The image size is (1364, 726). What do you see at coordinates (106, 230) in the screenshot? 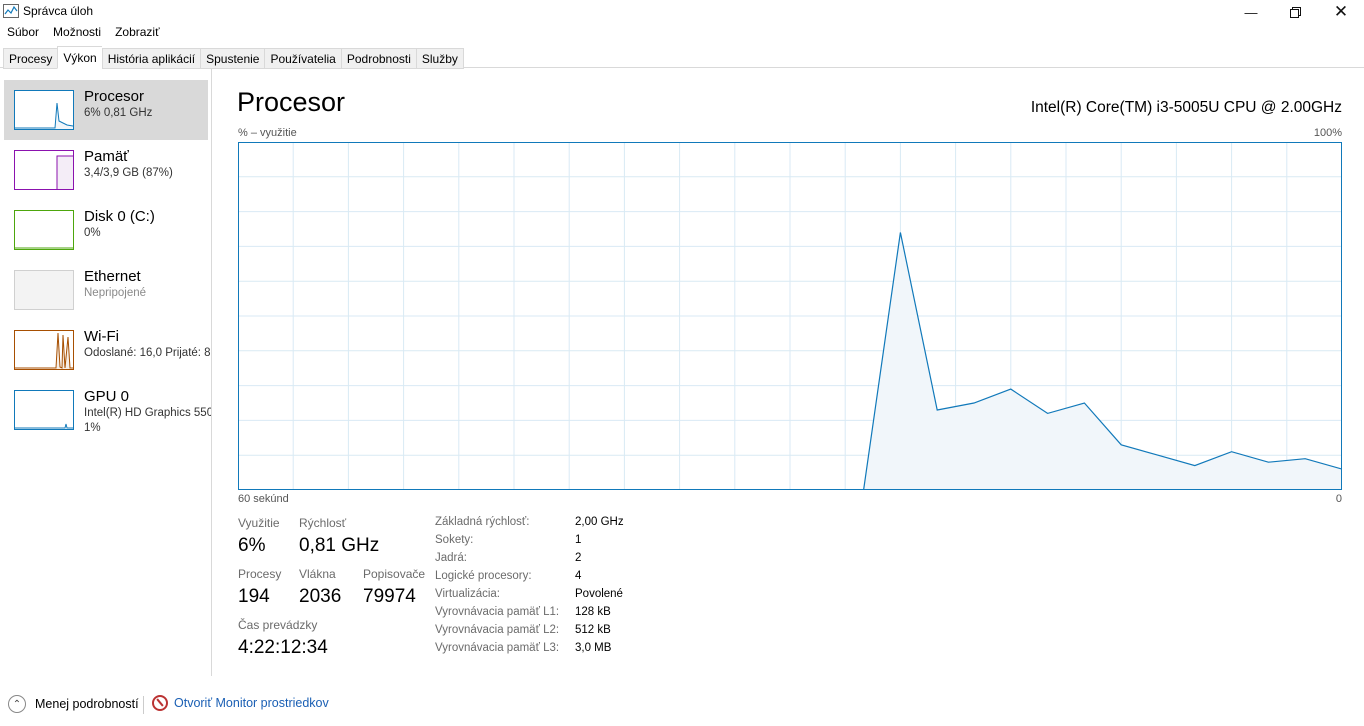
I see `sidebar-item-disk: Disk 0 (C:) 0%` at bounding box center [106, 230].